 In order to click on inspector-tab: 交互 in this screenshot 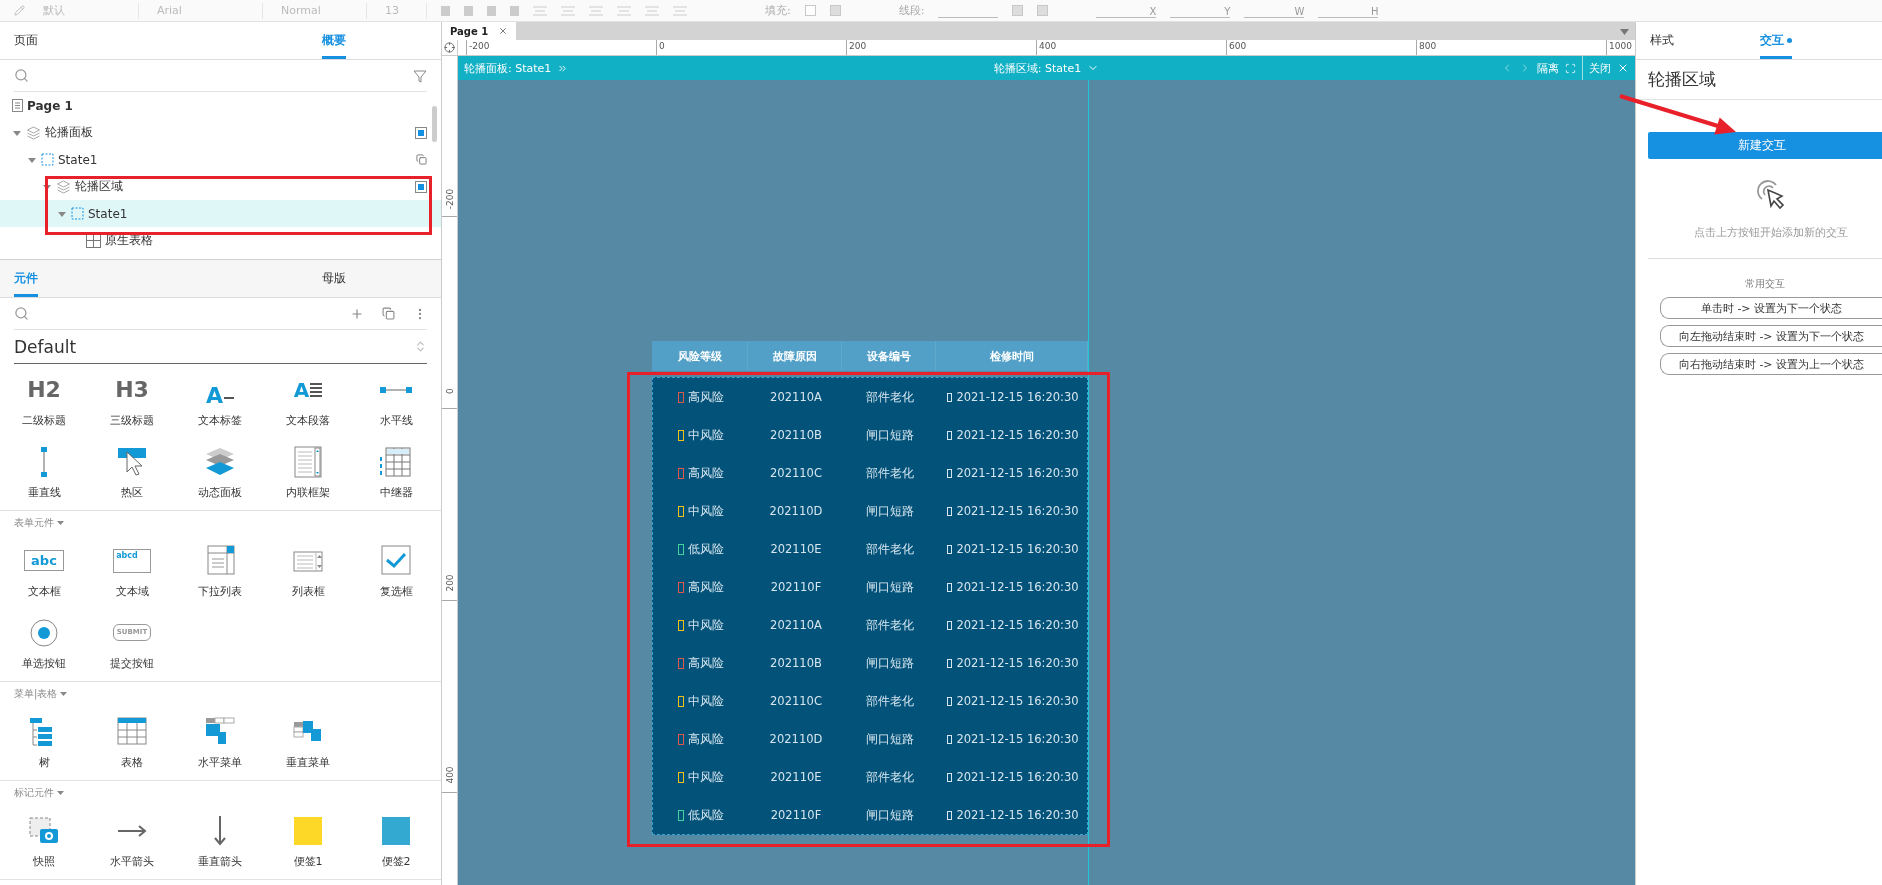, I will do `click(1776, 40)`.